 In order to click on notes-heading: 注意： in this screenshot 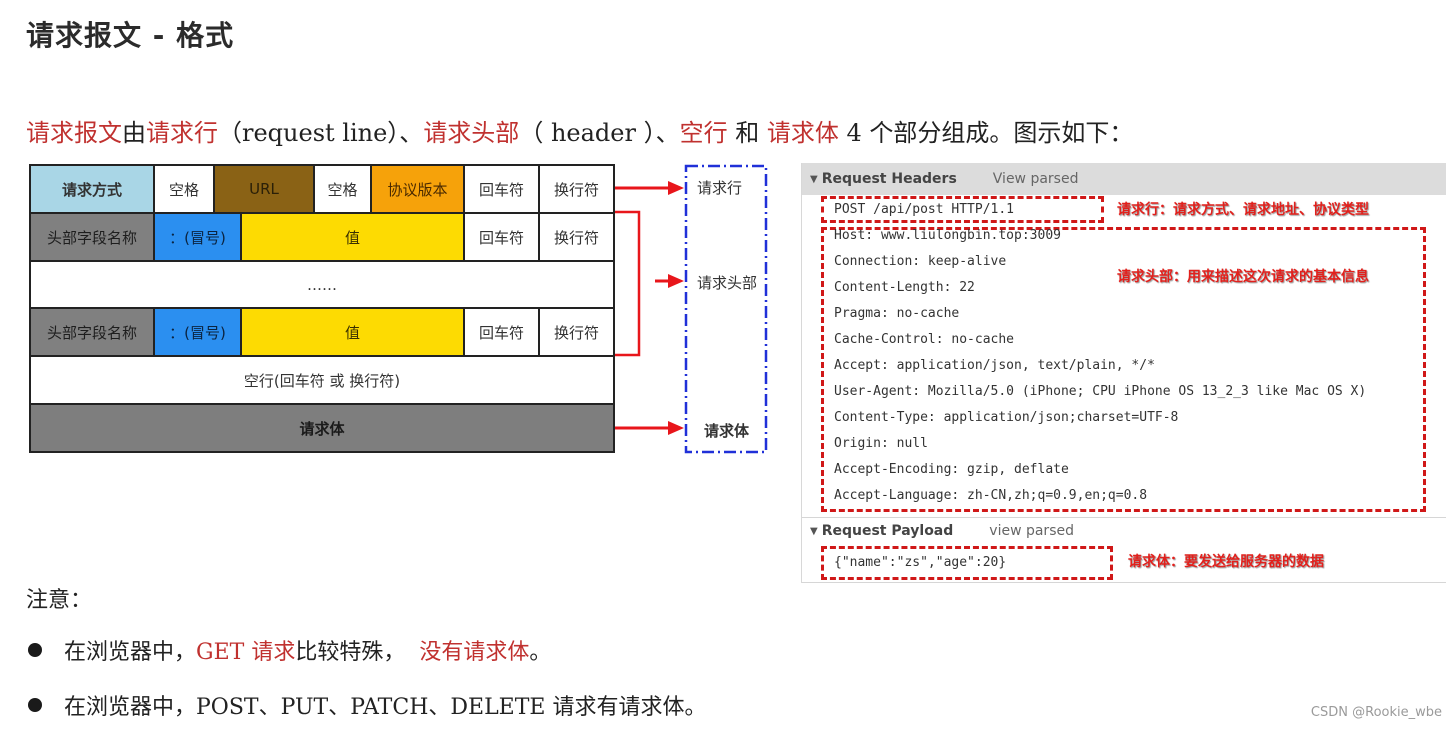, I will do `click(59, 600)`.